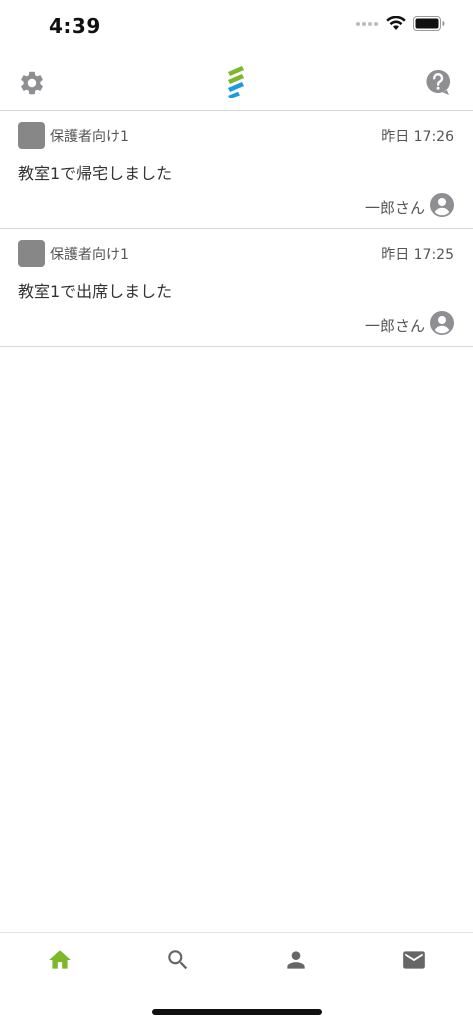 This screenshot has height=1024, width=473. I want to click on status-indicators, so click(400, 23).